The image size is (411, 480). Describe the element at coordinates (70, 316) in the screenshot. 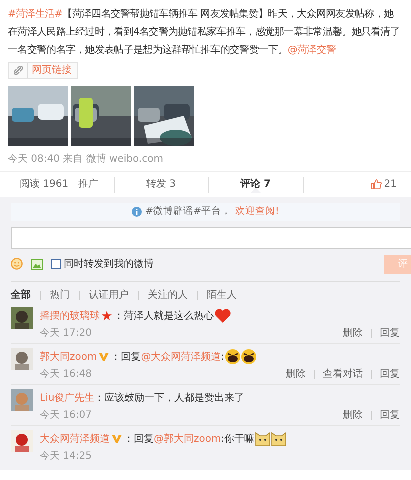

I see `user-name: 摇摆的玻璃球` at that location.